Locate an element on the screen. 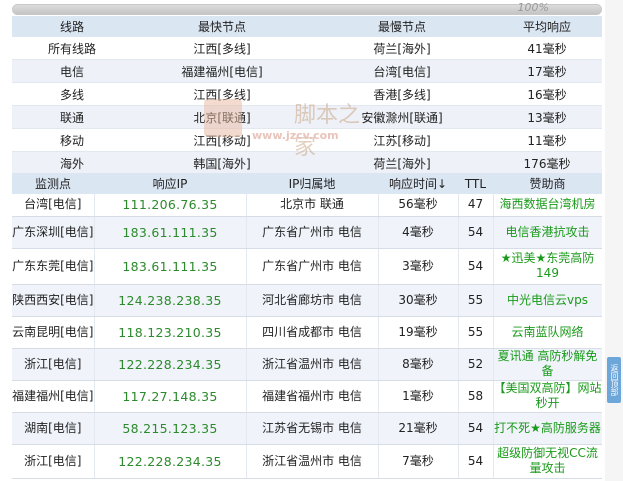  summary-row: 联通 北京[联通] 安徽滁州[联通] 13毫秒 is located at coordinates (307, 117).